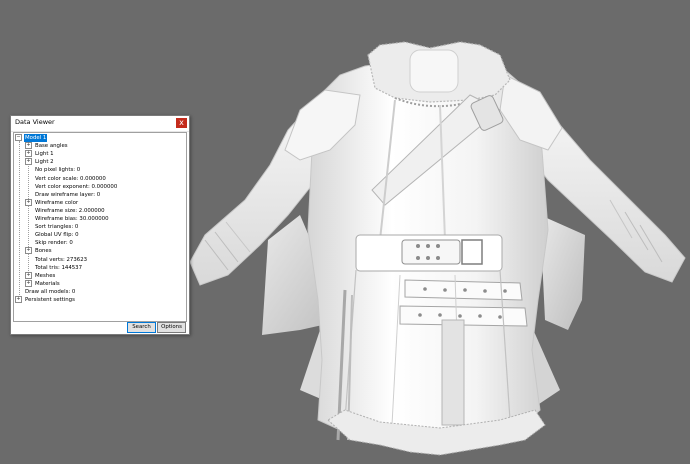 This screenshot has width=690, height=464. What do you see at coordinates (76, 186) in the screenshot?
I see `tree-item-label: Vert color exponent: 0.000000` at bounding box center [76, 186].